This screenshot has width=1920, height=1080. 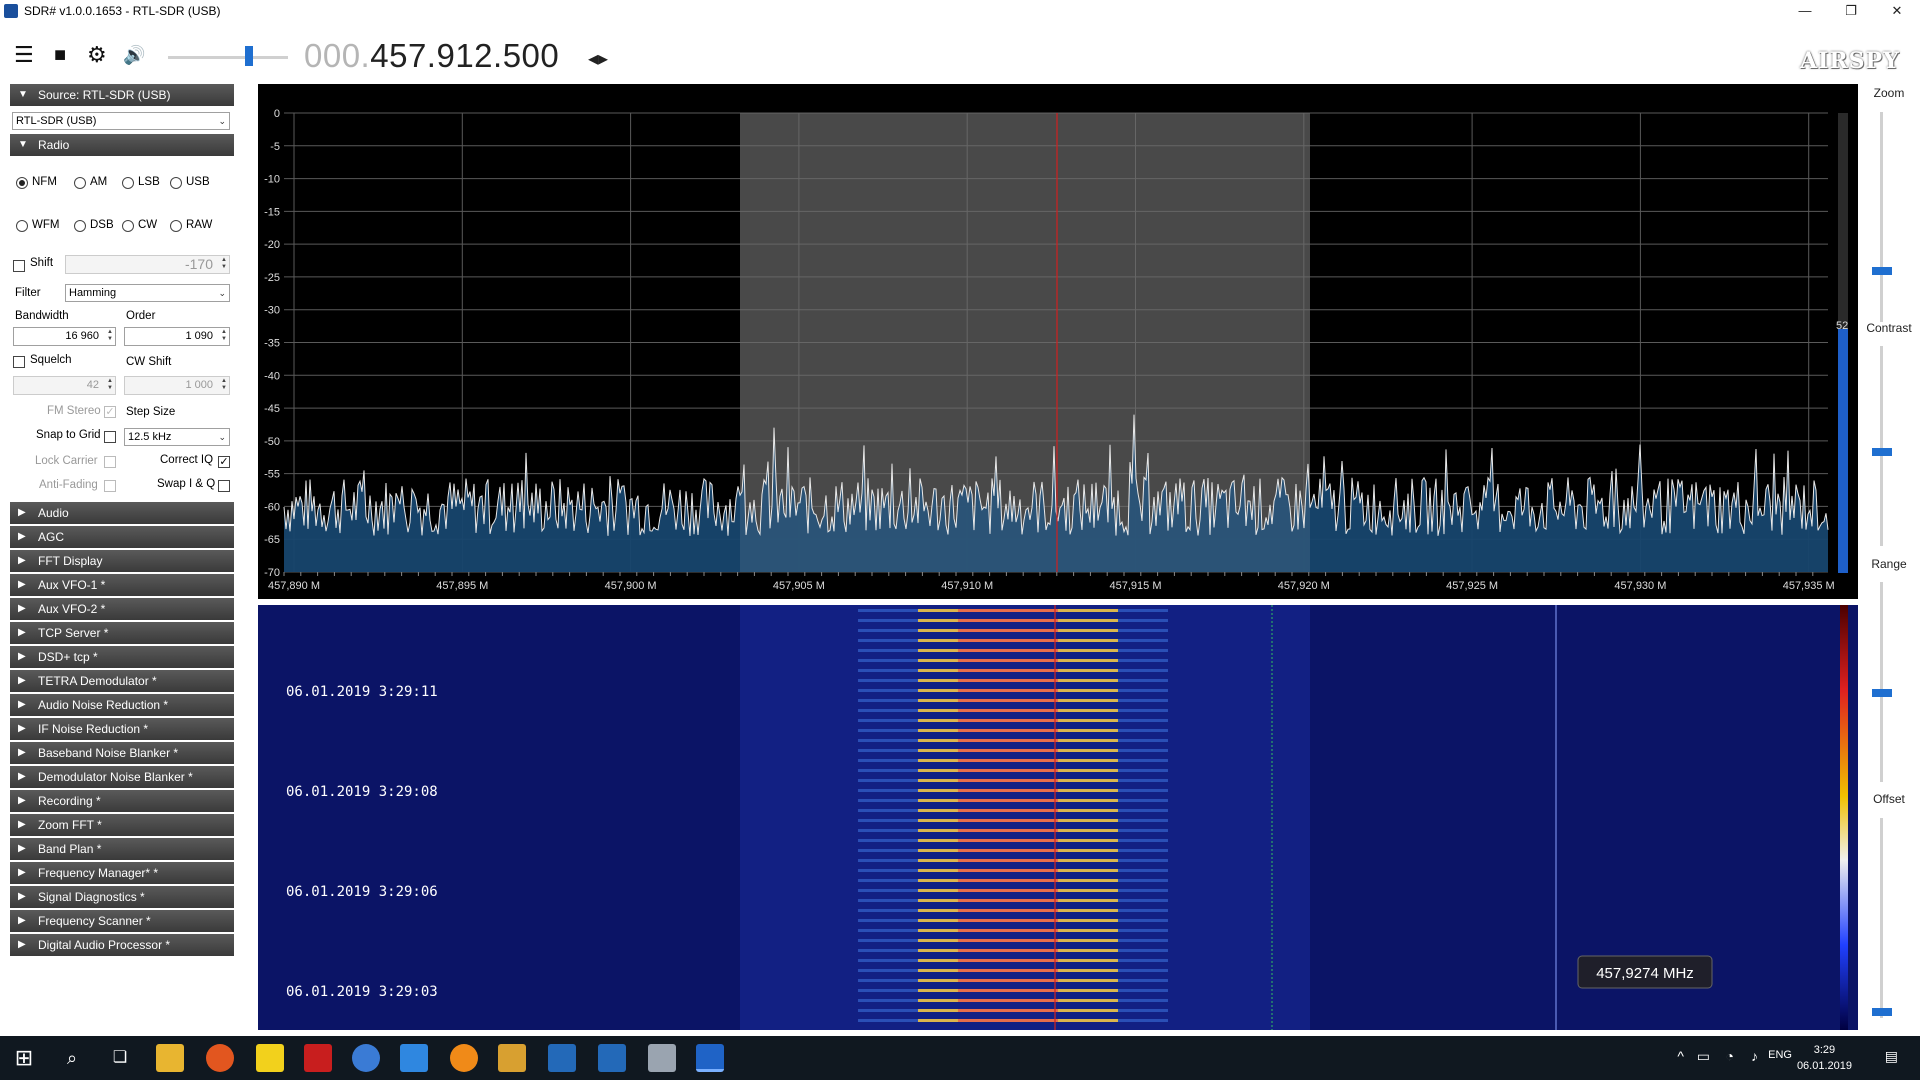 What do you see at coordinates (177, 385) in the screenshot?
I see `cwshift-input: 1 000 ▲ ▼` at bounding box center [177, 385].